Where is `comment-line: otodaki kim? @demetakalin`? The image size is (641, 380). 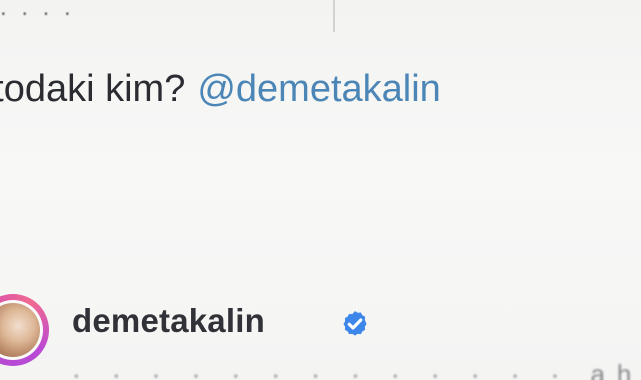 comment-line: otodaki kim? @demetakalin is located at coordinates (220, 89).